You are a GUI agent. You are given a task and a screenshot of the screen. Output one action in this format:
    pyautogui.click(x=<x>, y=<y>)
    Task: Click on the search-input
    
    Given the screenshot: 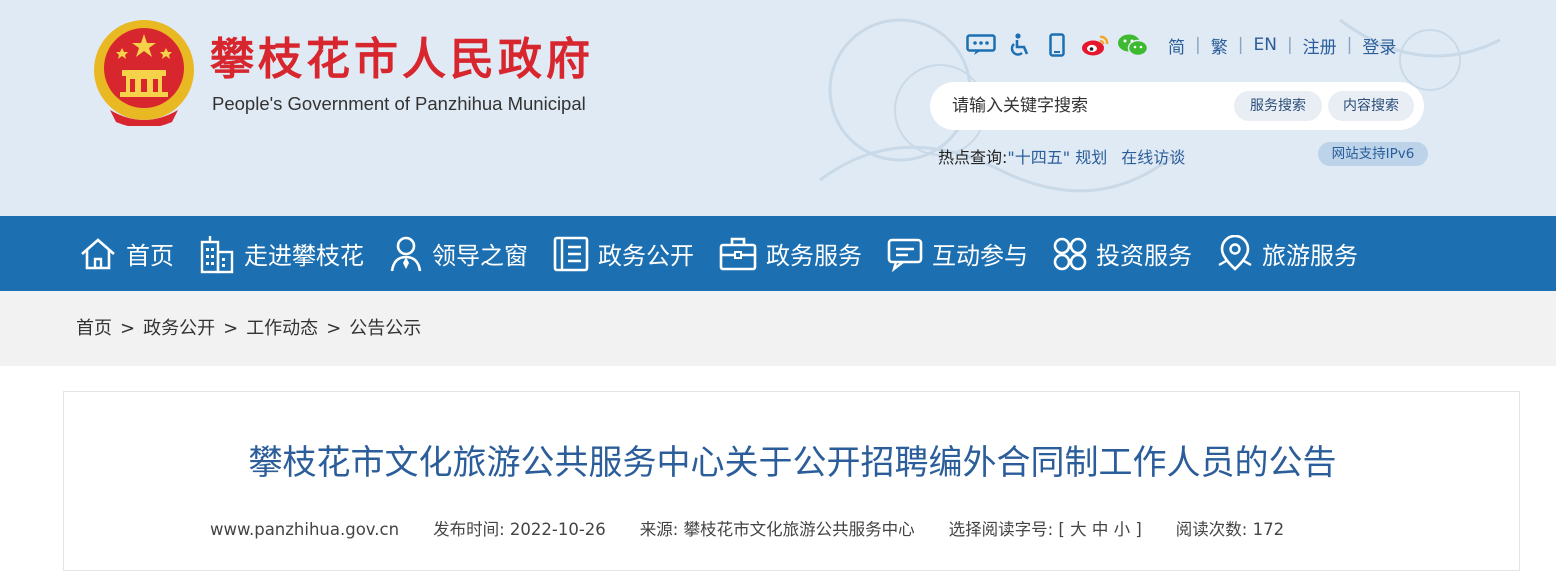 What is the action you would take?
    pyautogui.click(x=1087, y=106)
    